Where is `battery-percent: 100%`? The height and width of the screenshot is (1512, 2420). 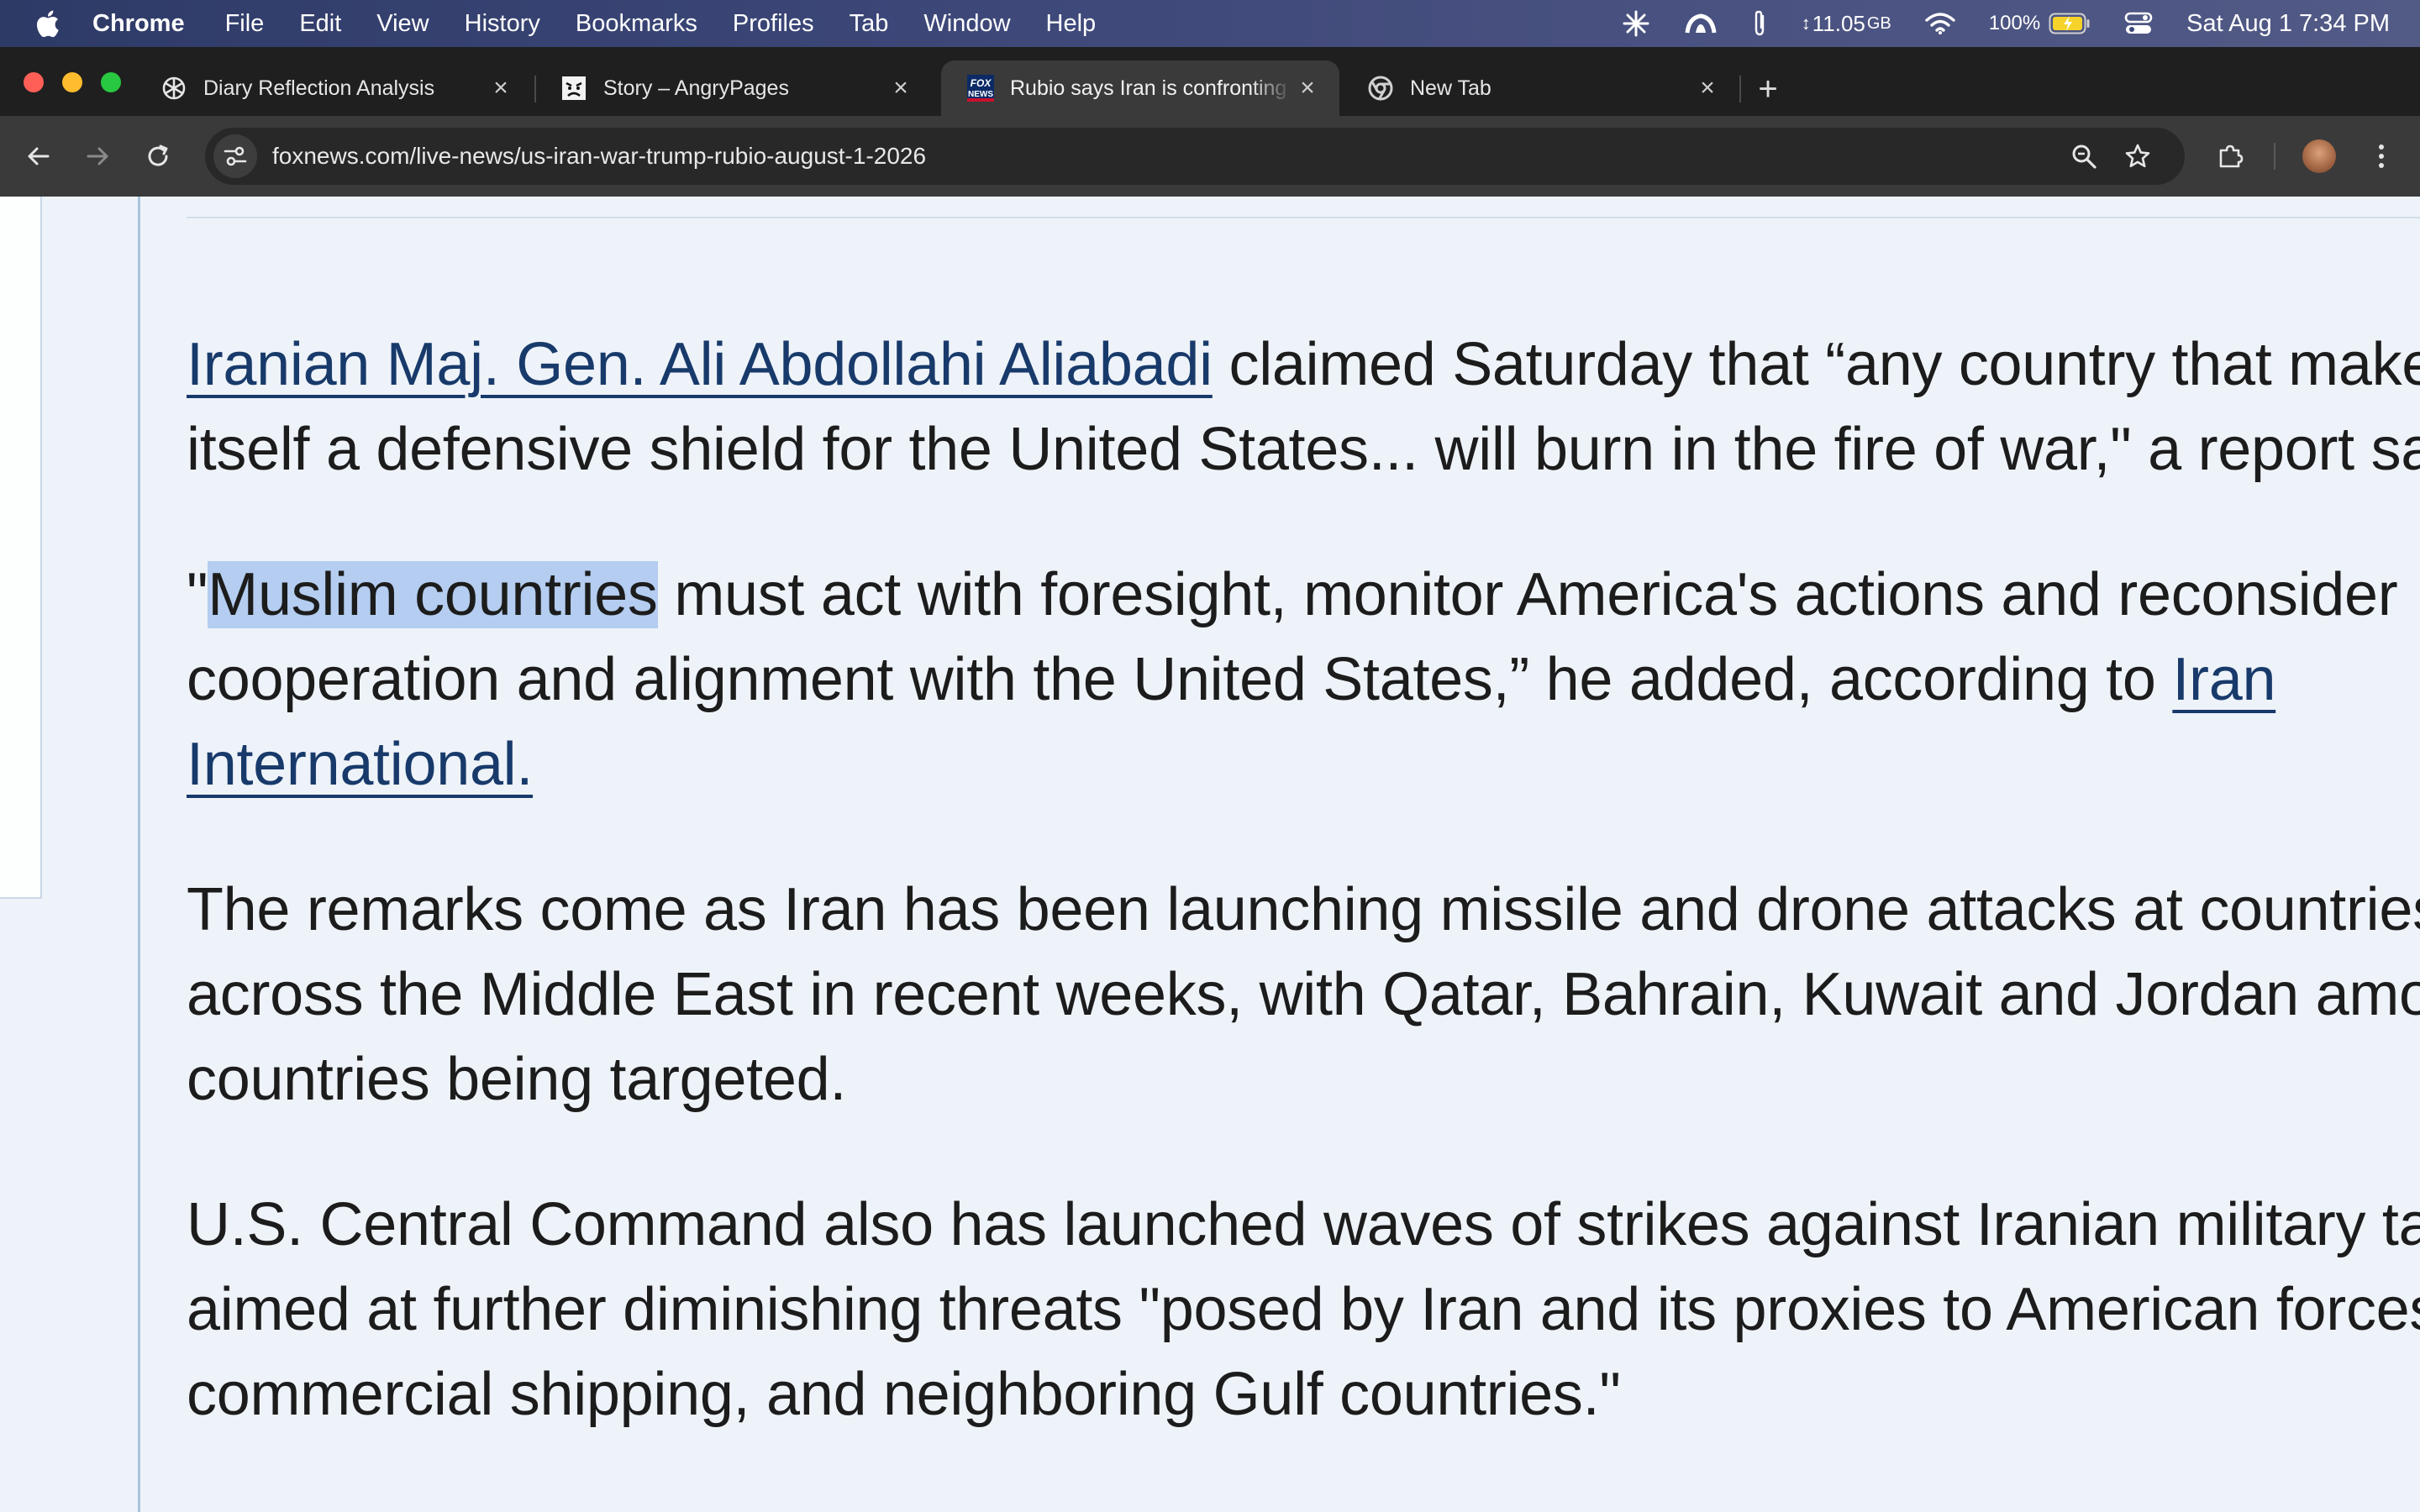 battery-percent: 100% is located at coordinates (2014, 23).